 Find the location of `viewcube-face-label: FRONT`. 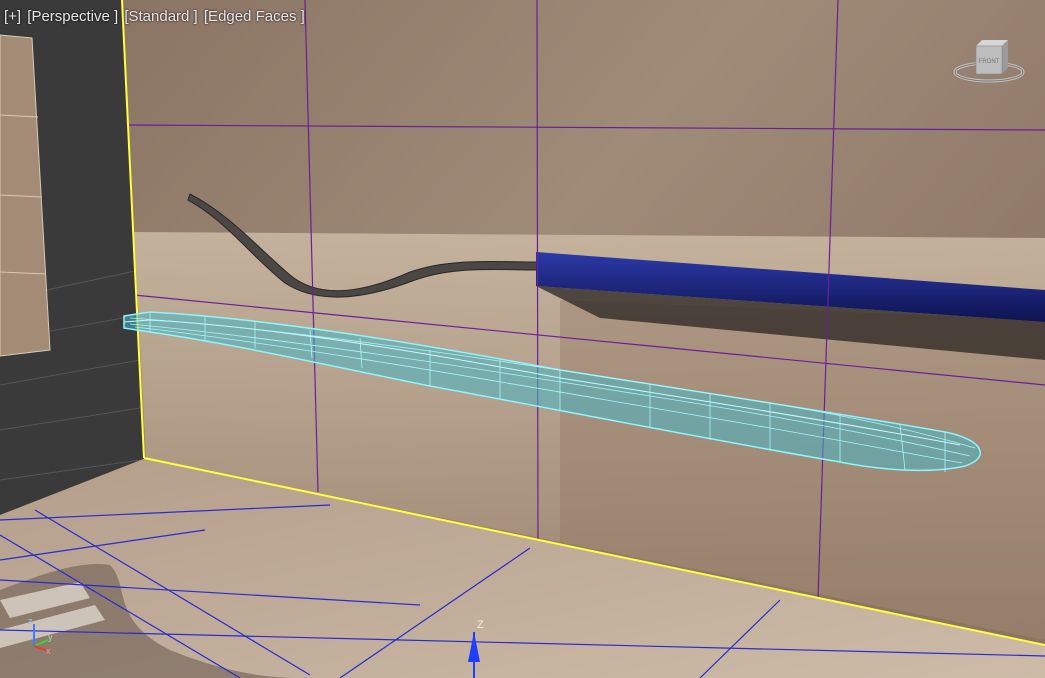

viewcube-face-label: FRONT is located at coordinates (989, 62).